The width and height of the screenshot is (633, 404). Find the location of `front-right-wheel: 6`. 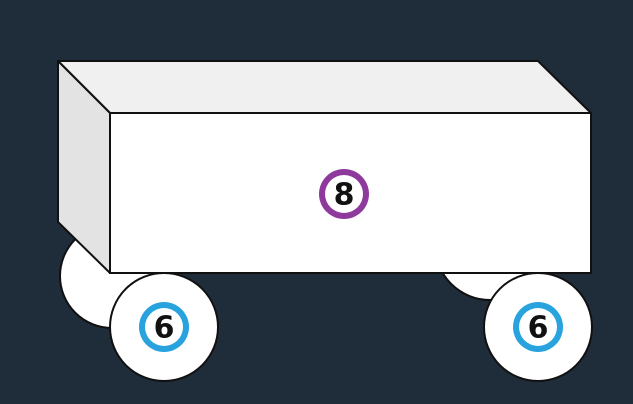

front-right-wheel: 6 is located at coordinates (538, 327).